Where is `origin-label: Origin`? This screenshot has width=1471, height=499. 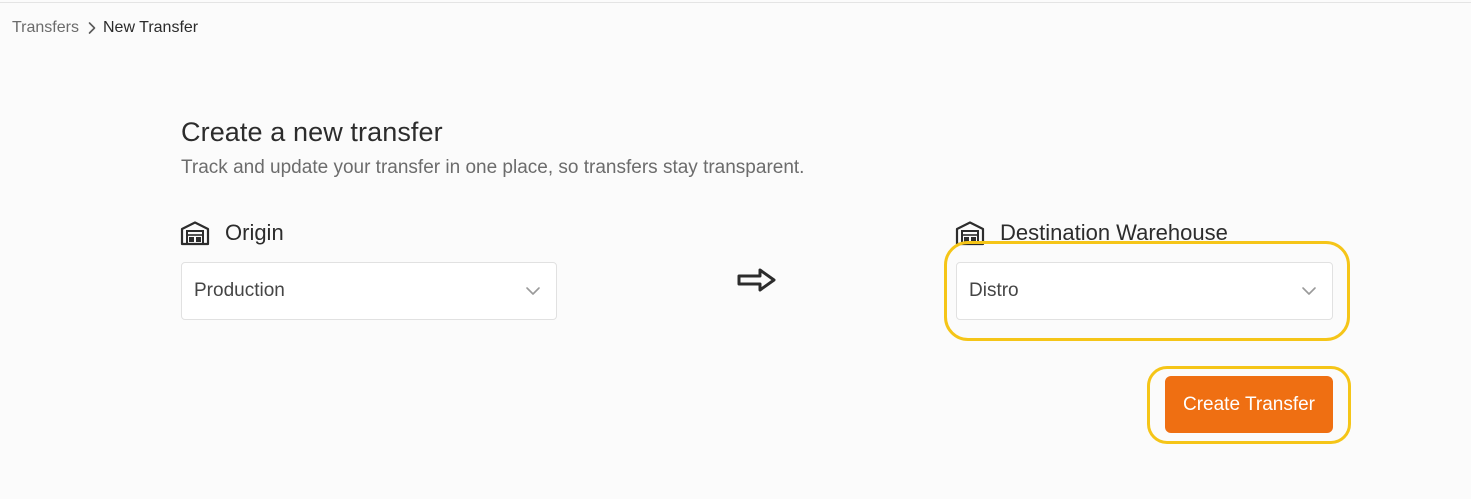 origin-label: Origin is located at coordinates (232, 233).